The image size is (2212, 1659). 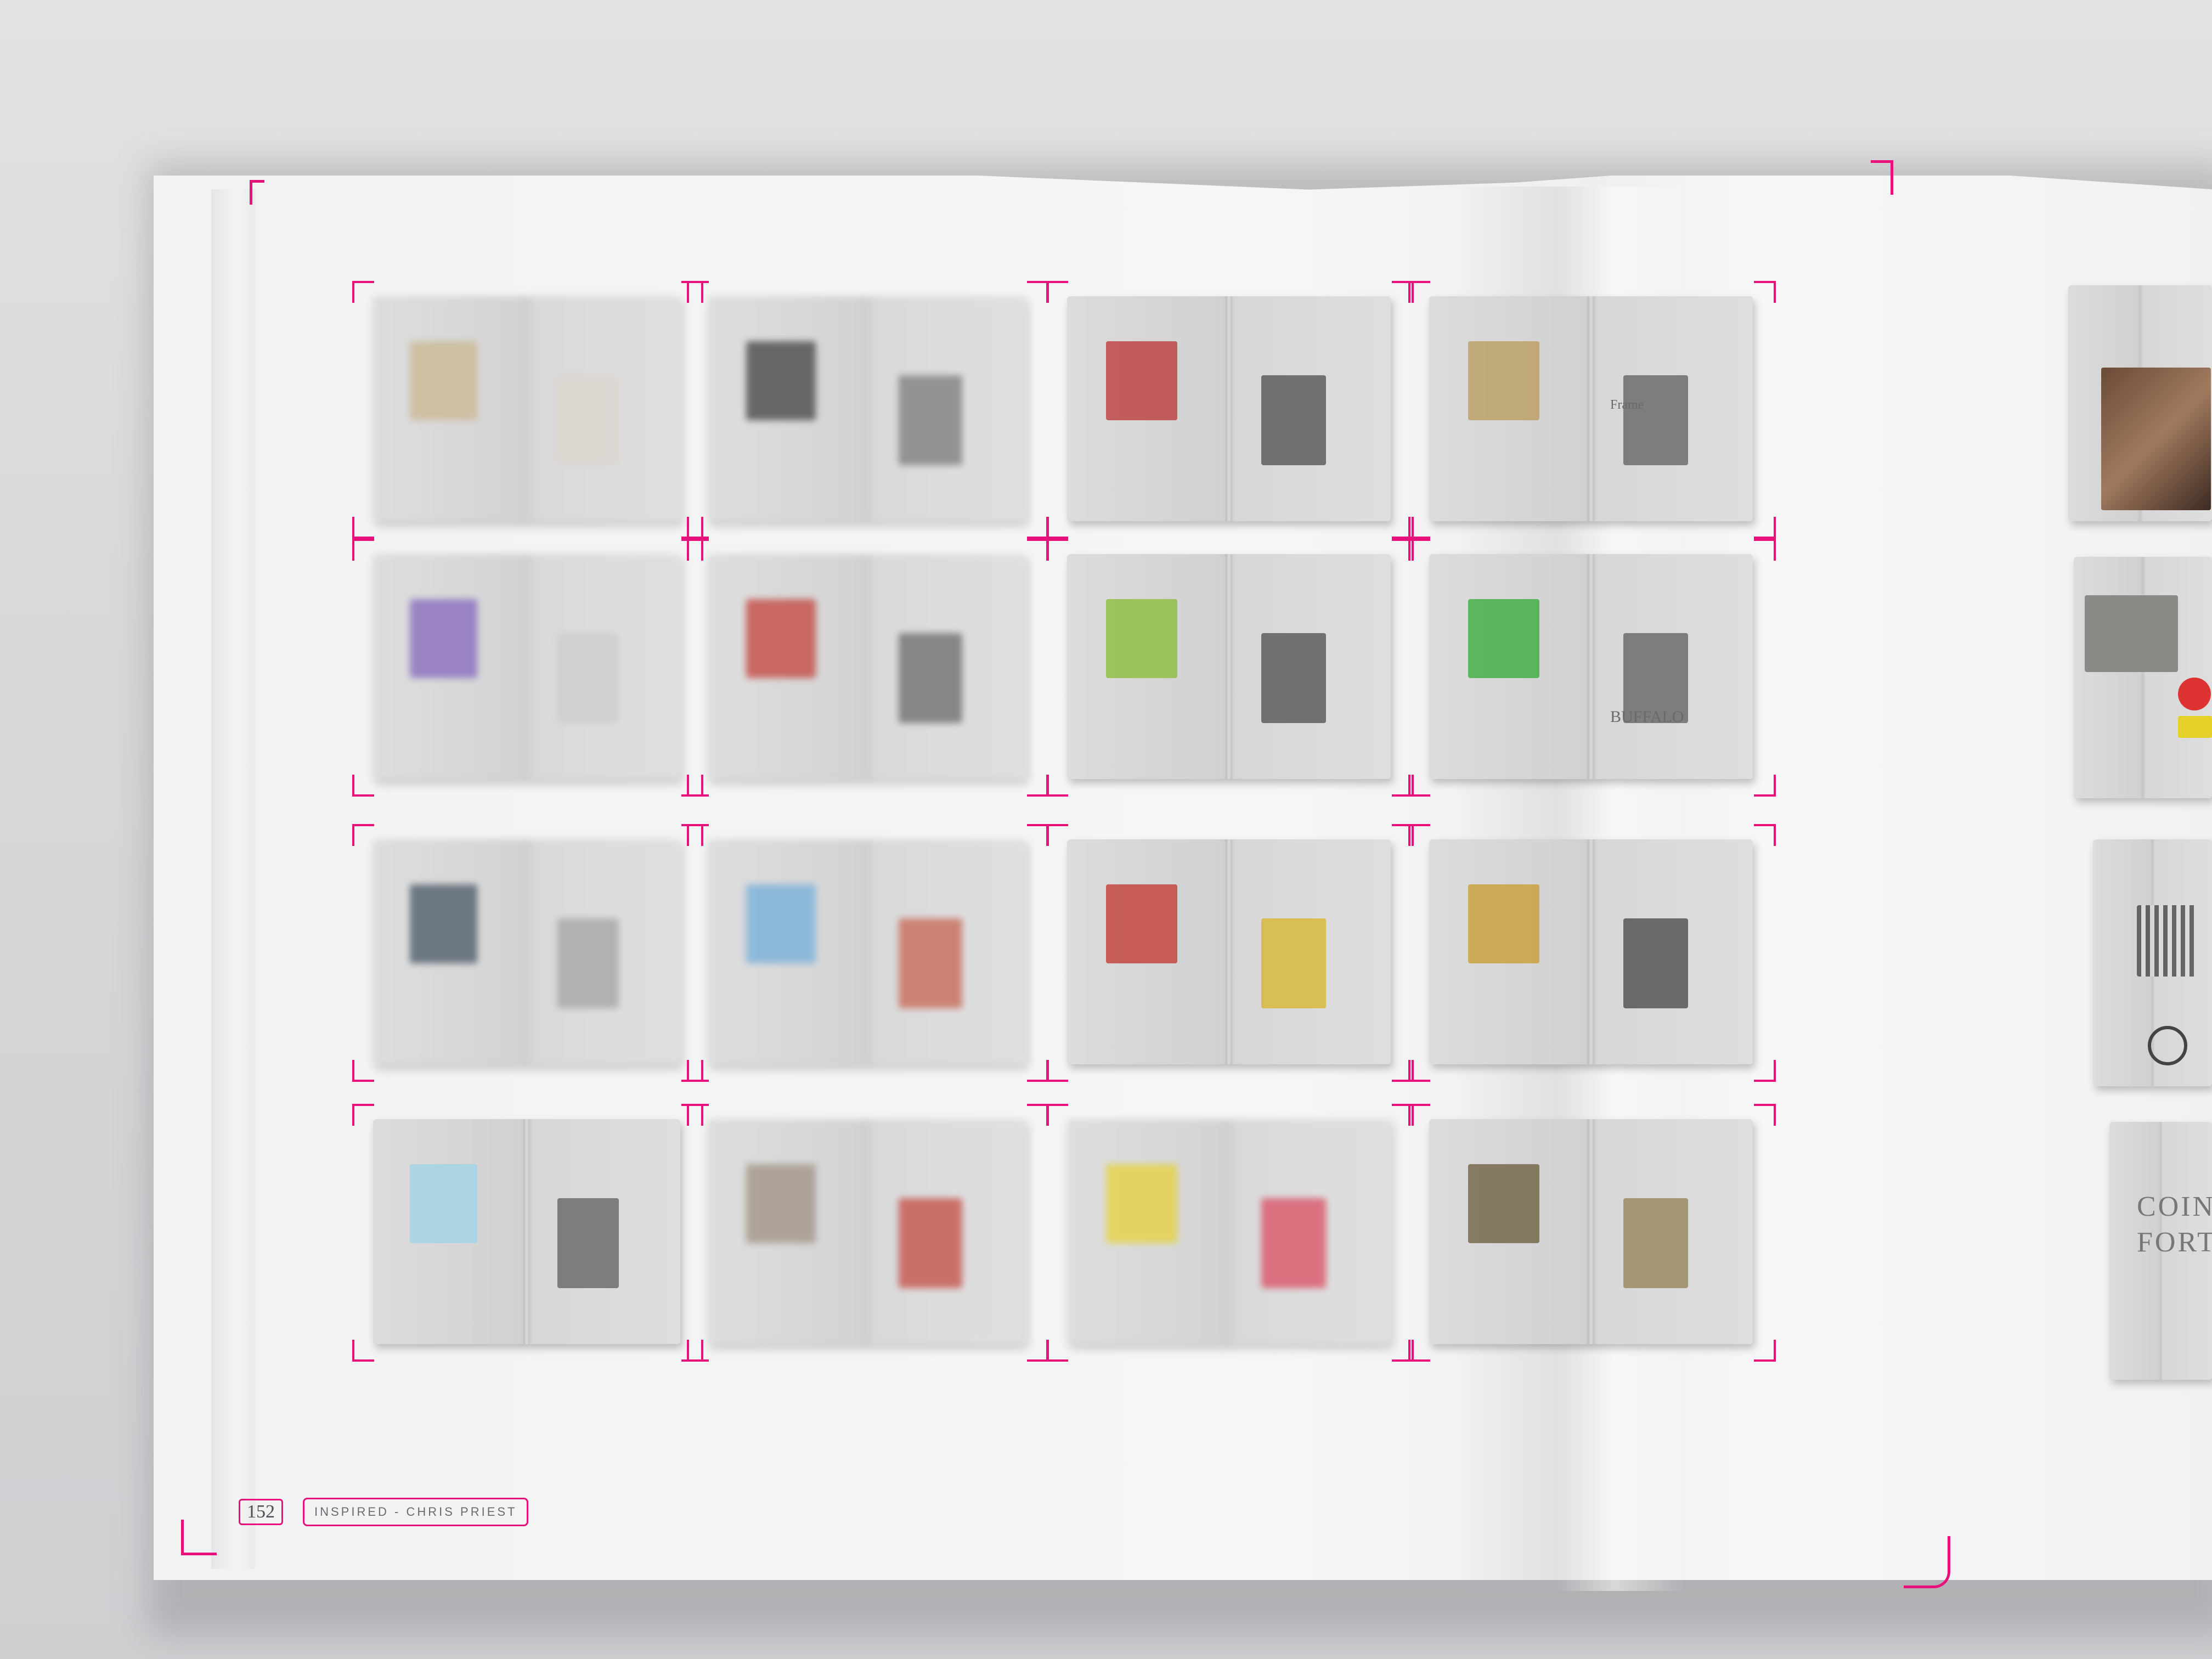 I want to click on page-edge, so click(x=233, y=879).